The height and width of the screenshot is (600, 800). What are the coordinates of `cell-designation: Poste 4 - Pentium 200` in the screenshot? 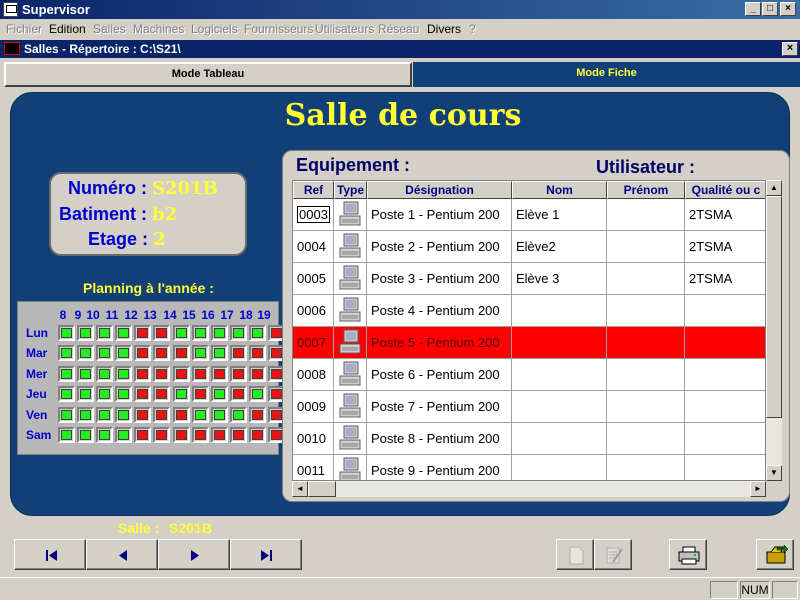 It's located at (439, 311).